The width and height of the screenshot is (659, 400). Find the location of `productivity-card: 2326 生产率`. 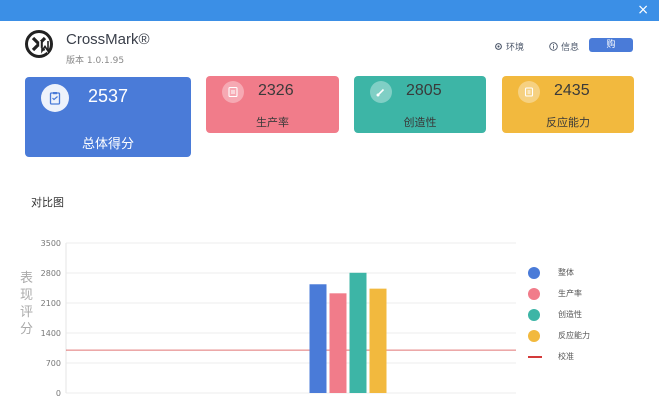

productivity-card: 2326 生产率 is located at coordinates (272, 104).